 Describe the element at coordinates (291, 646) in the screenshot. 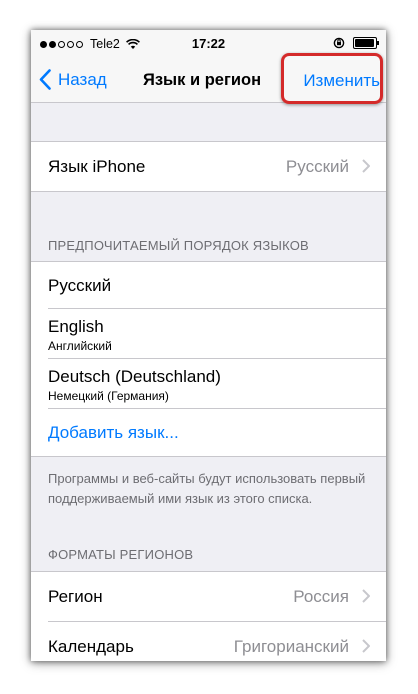

I see `calendar-value: Григорианский` at that location.